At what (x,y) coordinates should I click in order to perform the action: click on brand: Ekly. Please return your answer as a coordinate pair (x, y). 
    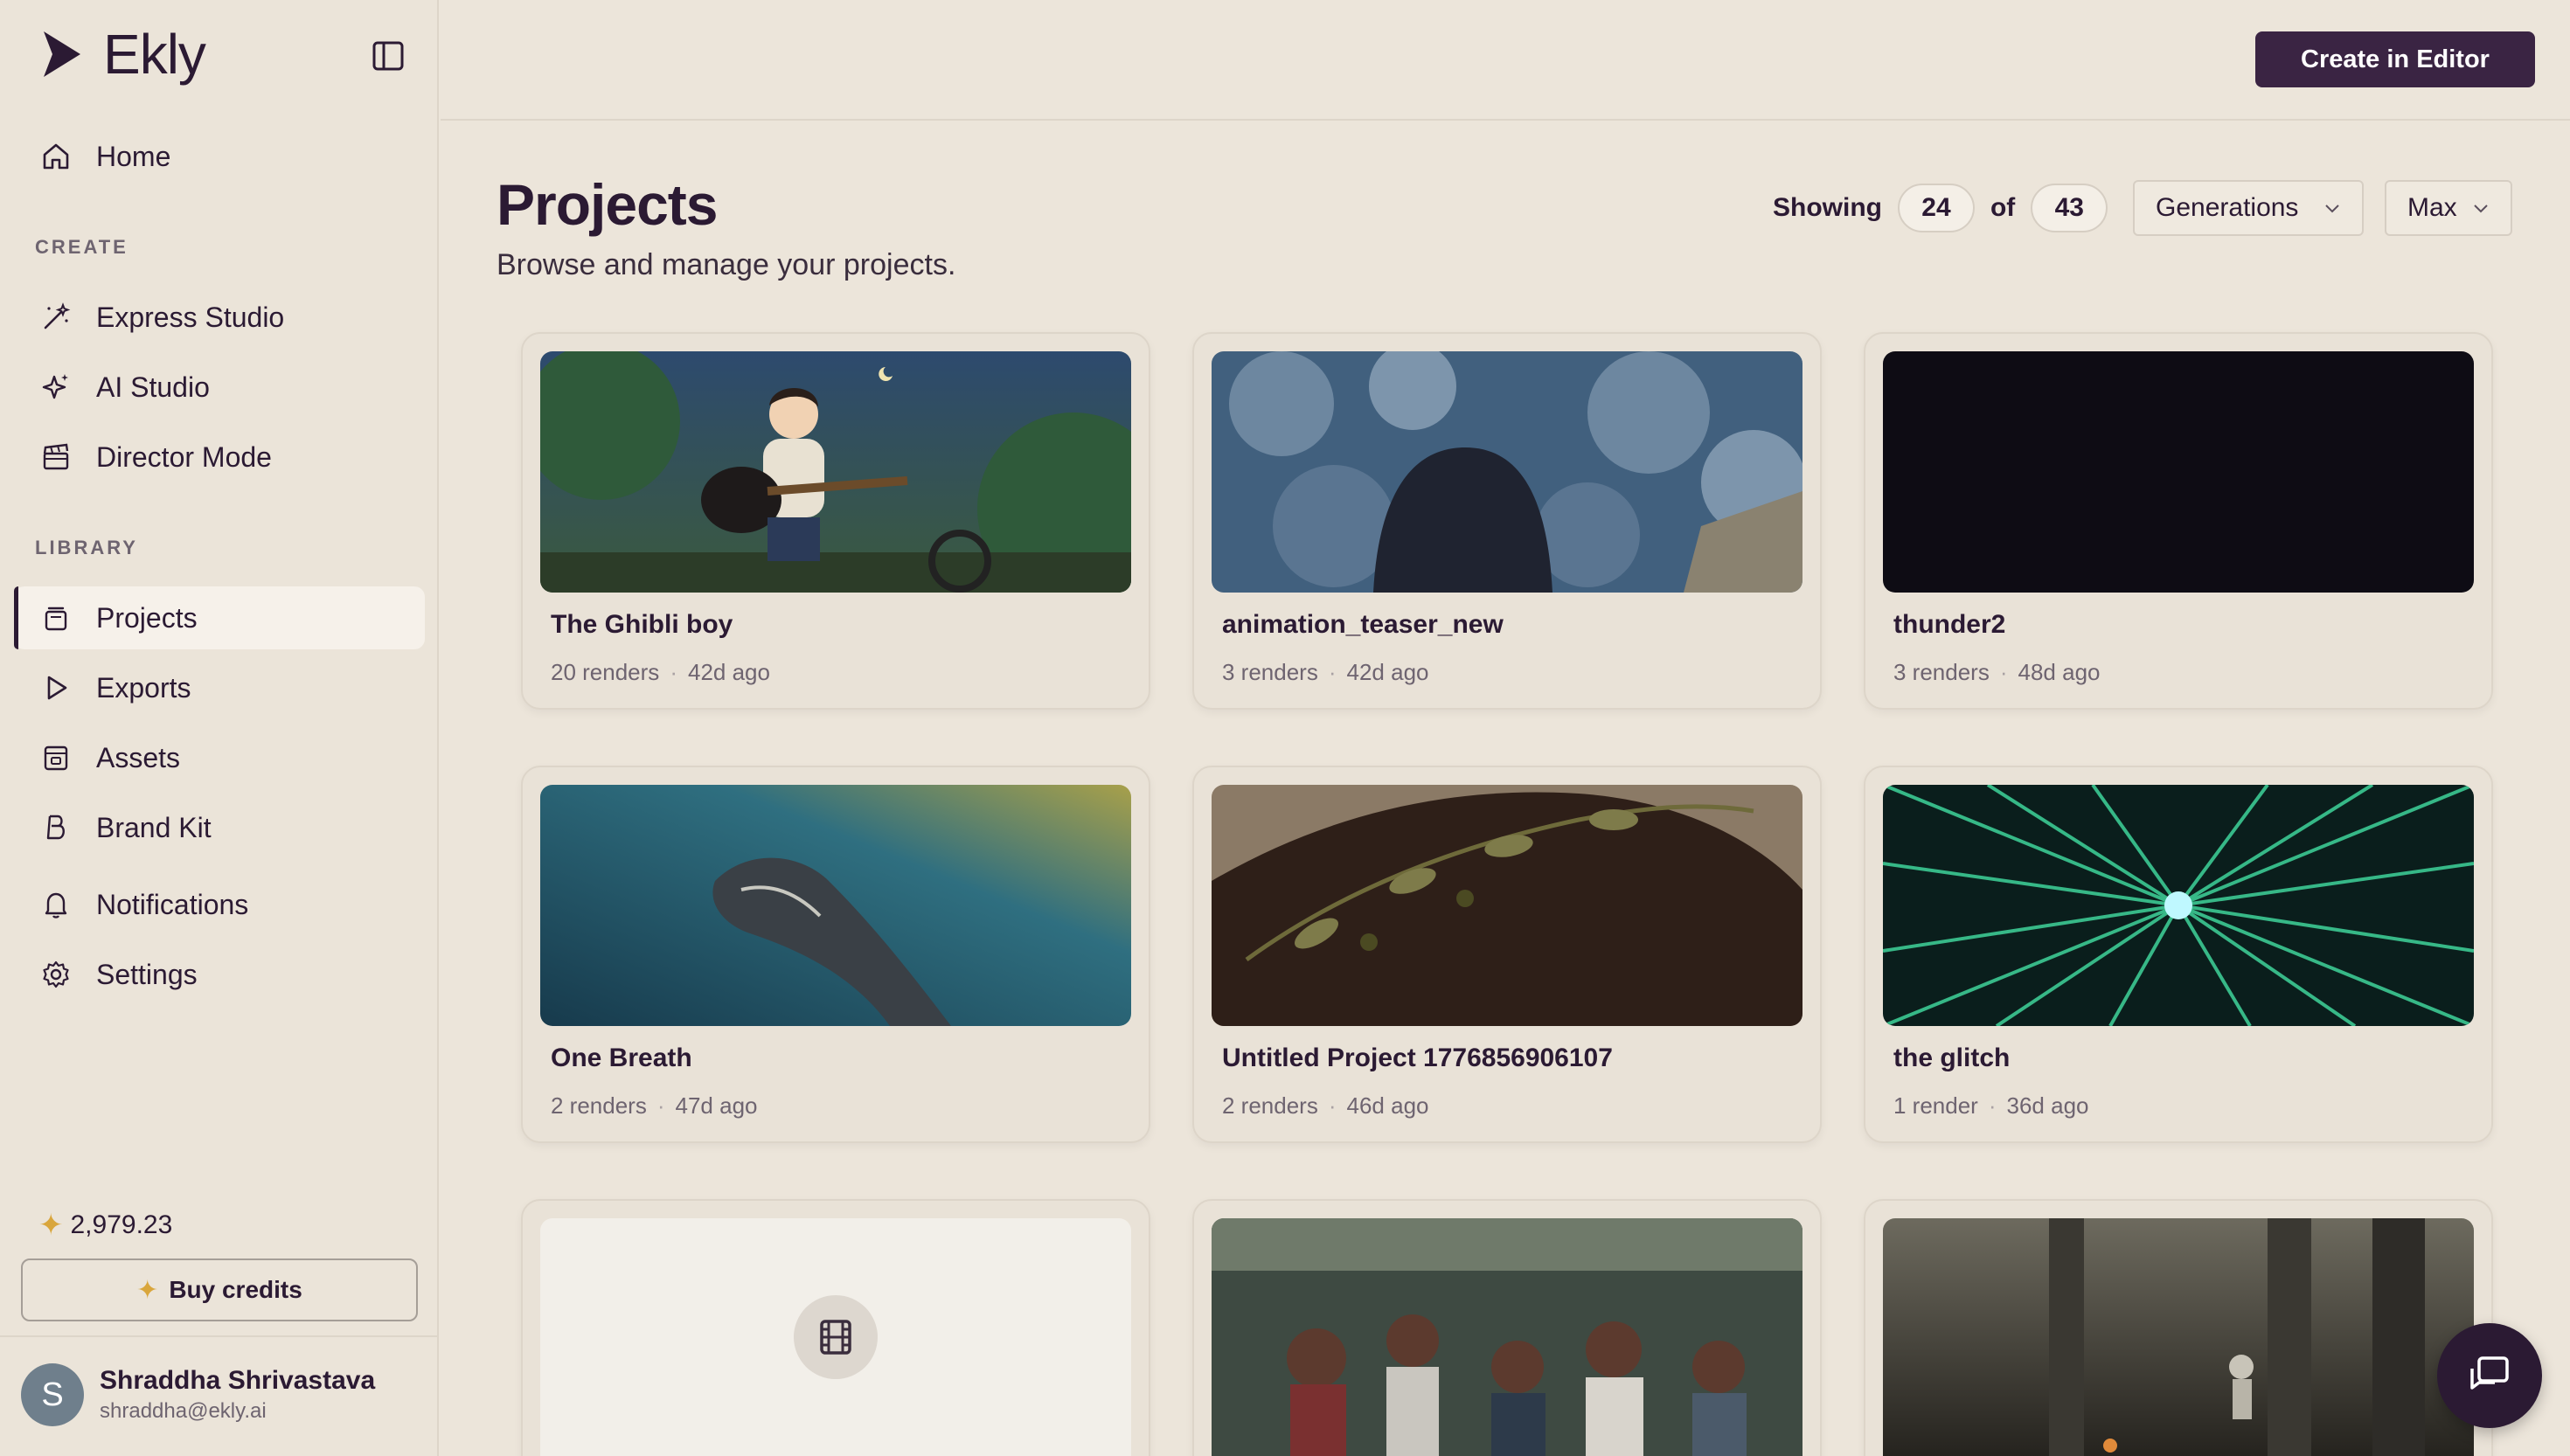
    Looking at the image, I should click on (123, 54).